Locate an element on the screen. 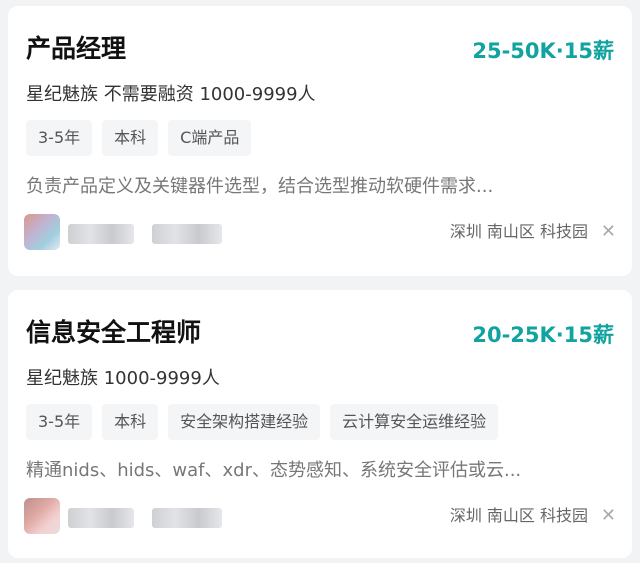 Image resolution: width=640 pixels, height=563 pixels. company-info: 星纪魅族 1000-9999人 is located at coordinates (123, 378).